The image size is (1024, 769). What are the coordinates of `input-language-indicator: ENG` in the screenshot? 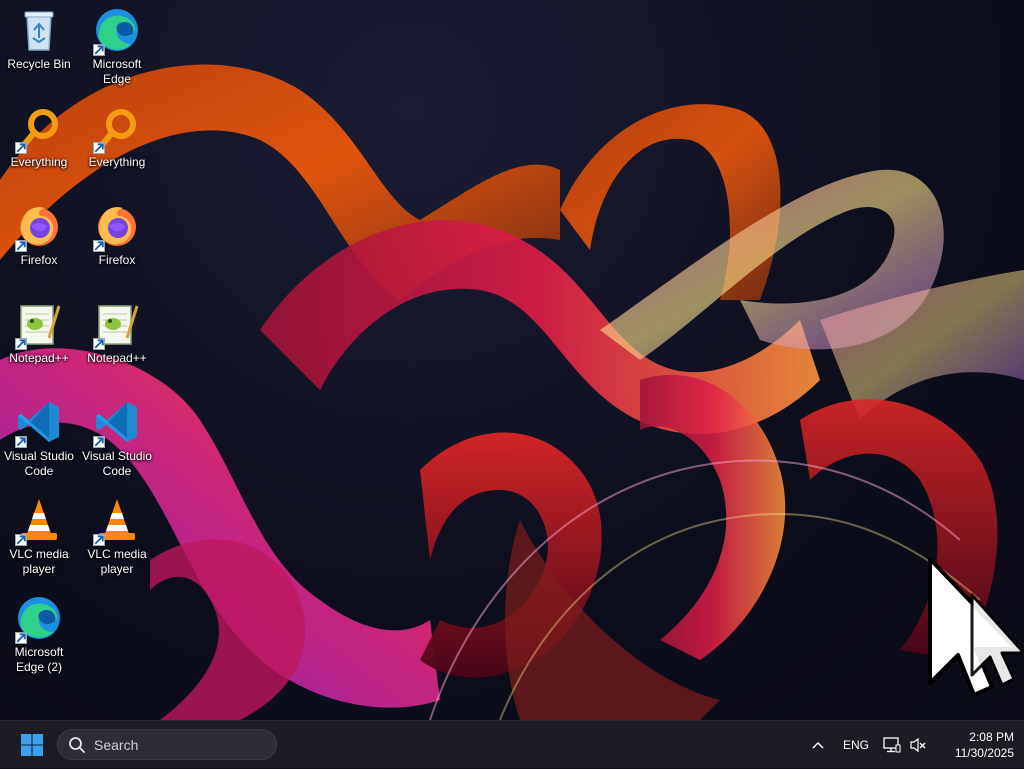 It's located at (856, 745).